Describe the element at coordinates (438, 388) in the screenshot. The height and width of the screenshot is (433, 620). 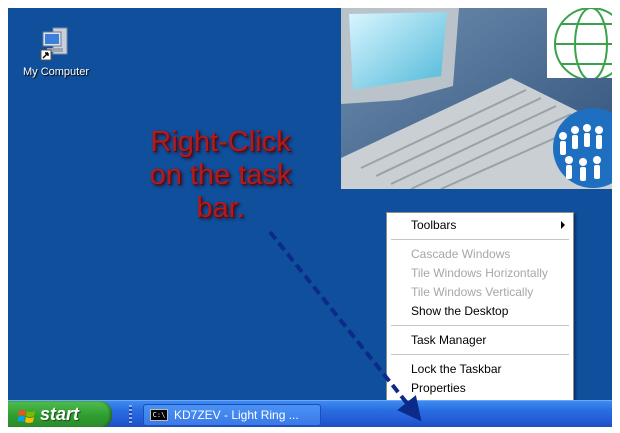
I see `menu-item-label: Properties` at that location.